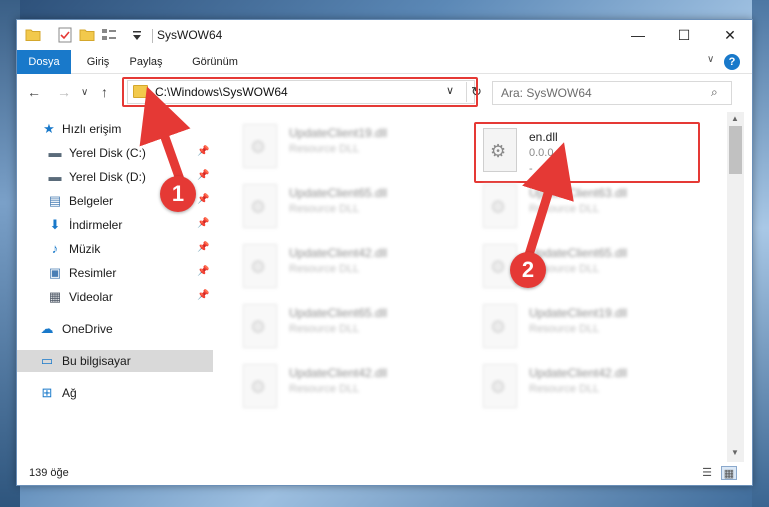  What do you see at coordinates (64, 92) in the screenshot?
I see `forward-arrow-icon: →` at bounding box center [64, 92].